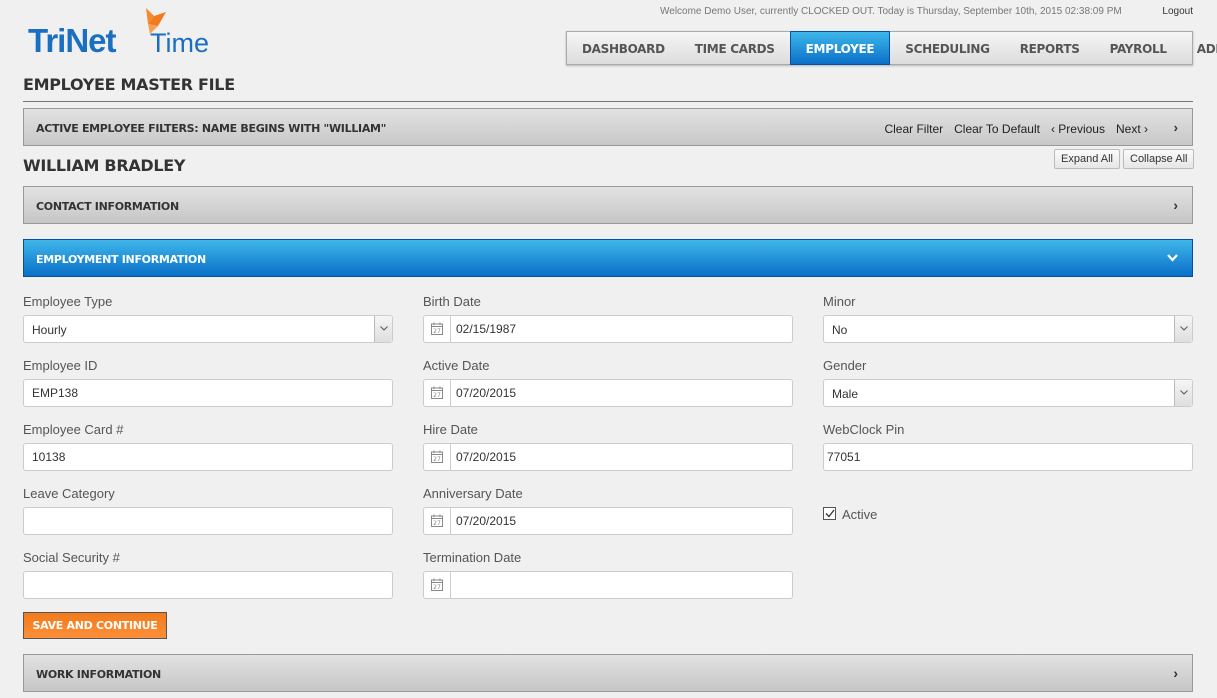  What do you see at coordinates (1177, 11) in the screenshot?
I see `logout-link: Logout` at bounding box center [1177, 11].